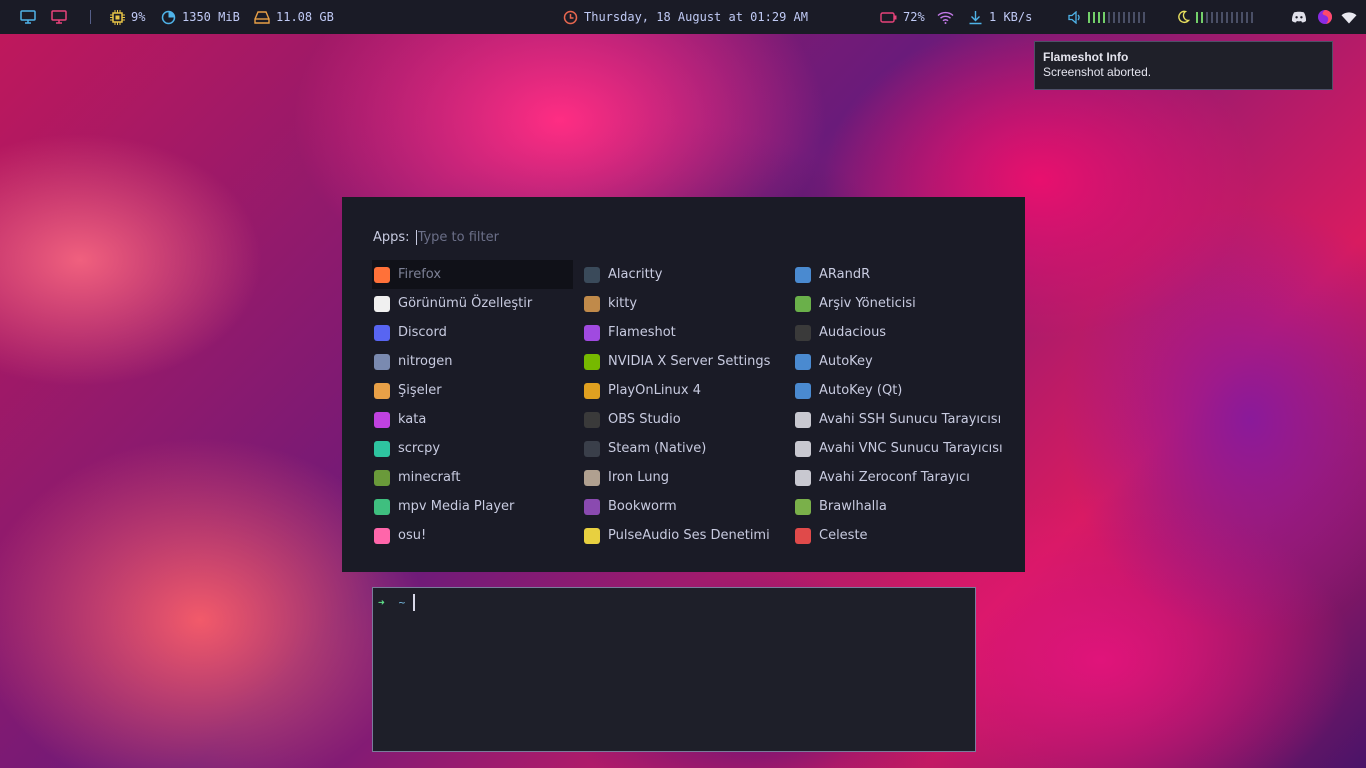  Describe the element at coordinates (592, 477) in the screenshot. I see `iron-lung-icon` at that location.